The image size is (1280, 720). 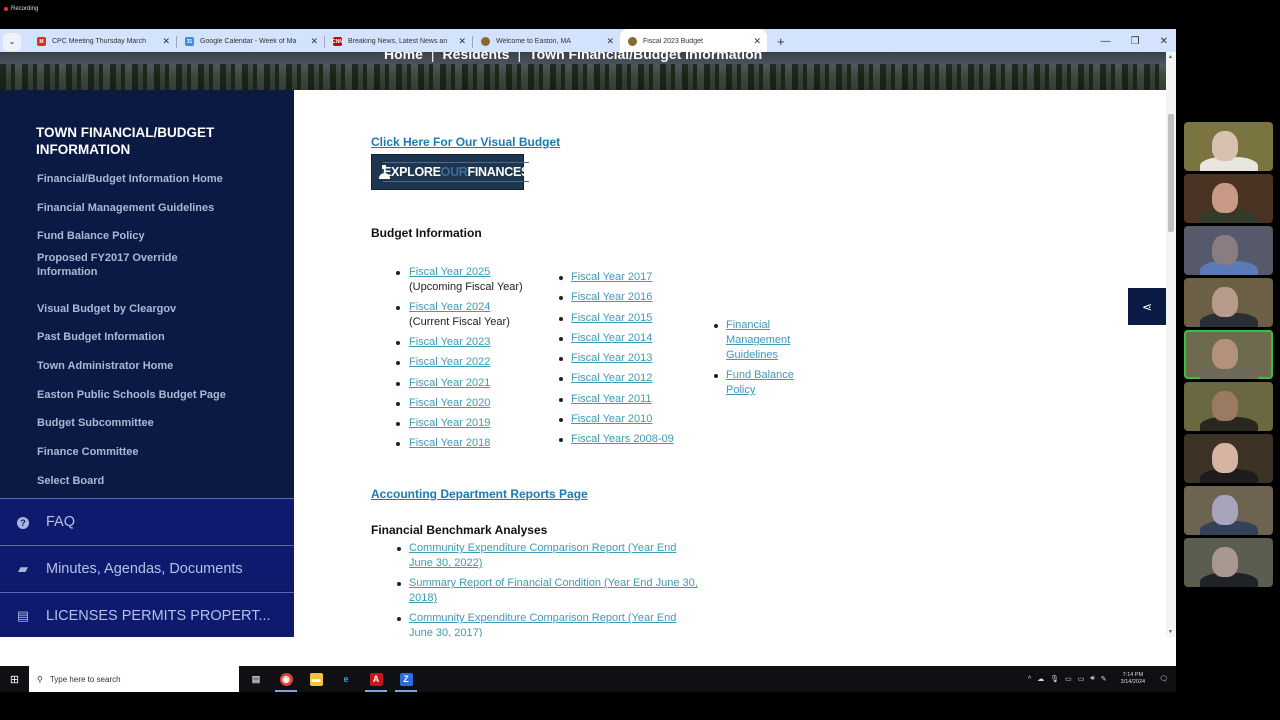 What do you see at coordinates (137, 265) in the screenshot?
I see `sidebar-link: Proposed FY2017 Override Information` at bounding box center [137, 265].